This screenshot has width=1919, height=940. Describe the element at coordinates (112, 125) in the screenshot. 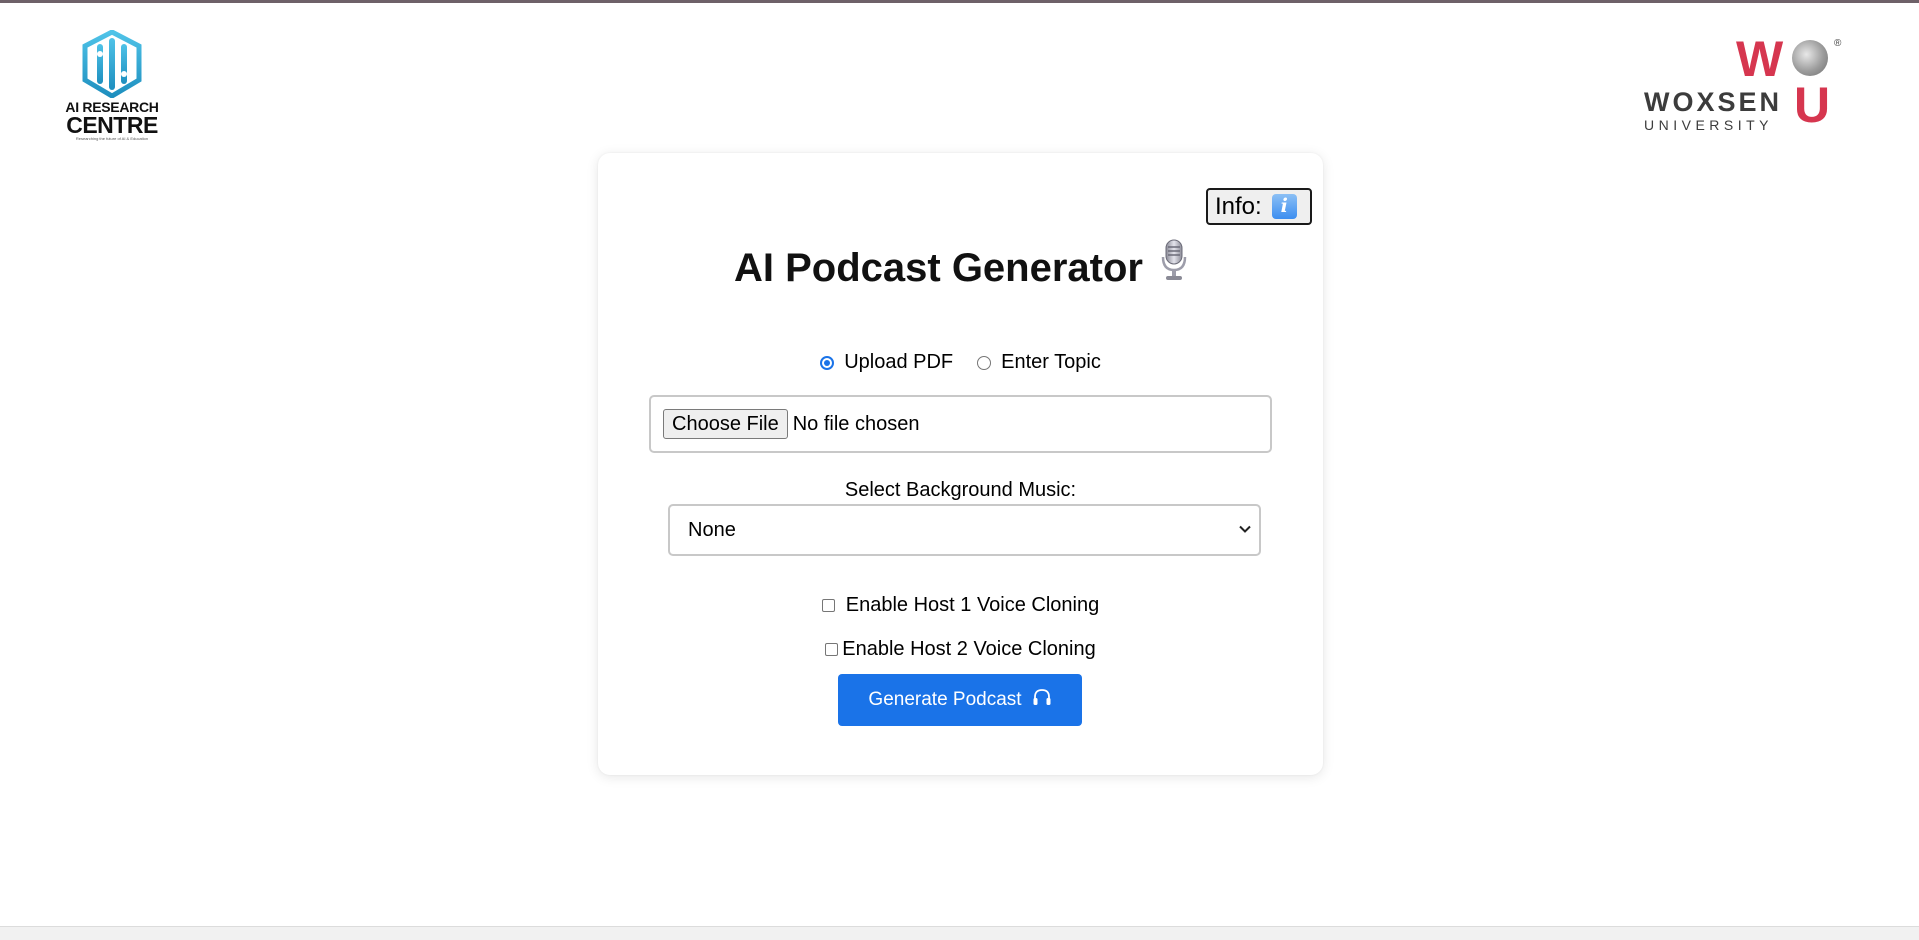

I see `logo-line-2: CENTRE` at that location.